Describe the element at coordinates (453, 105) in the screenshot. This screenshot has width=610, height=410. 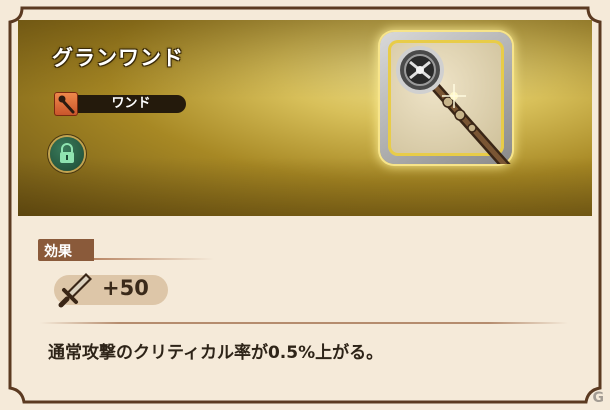
I see `wand-weapon-image` at that location.